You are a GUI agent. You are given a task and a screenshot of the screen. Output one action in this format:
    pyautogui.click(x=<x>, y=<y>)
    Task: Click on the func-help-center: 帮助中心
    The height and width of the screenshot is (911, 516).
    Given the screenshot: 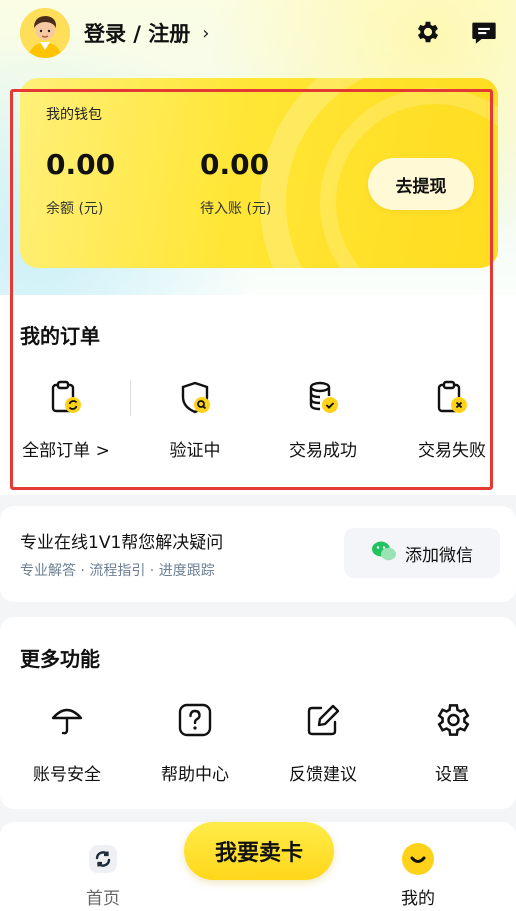 What is the action you would take?
    pyautogui.click(x=195, y=745)
    